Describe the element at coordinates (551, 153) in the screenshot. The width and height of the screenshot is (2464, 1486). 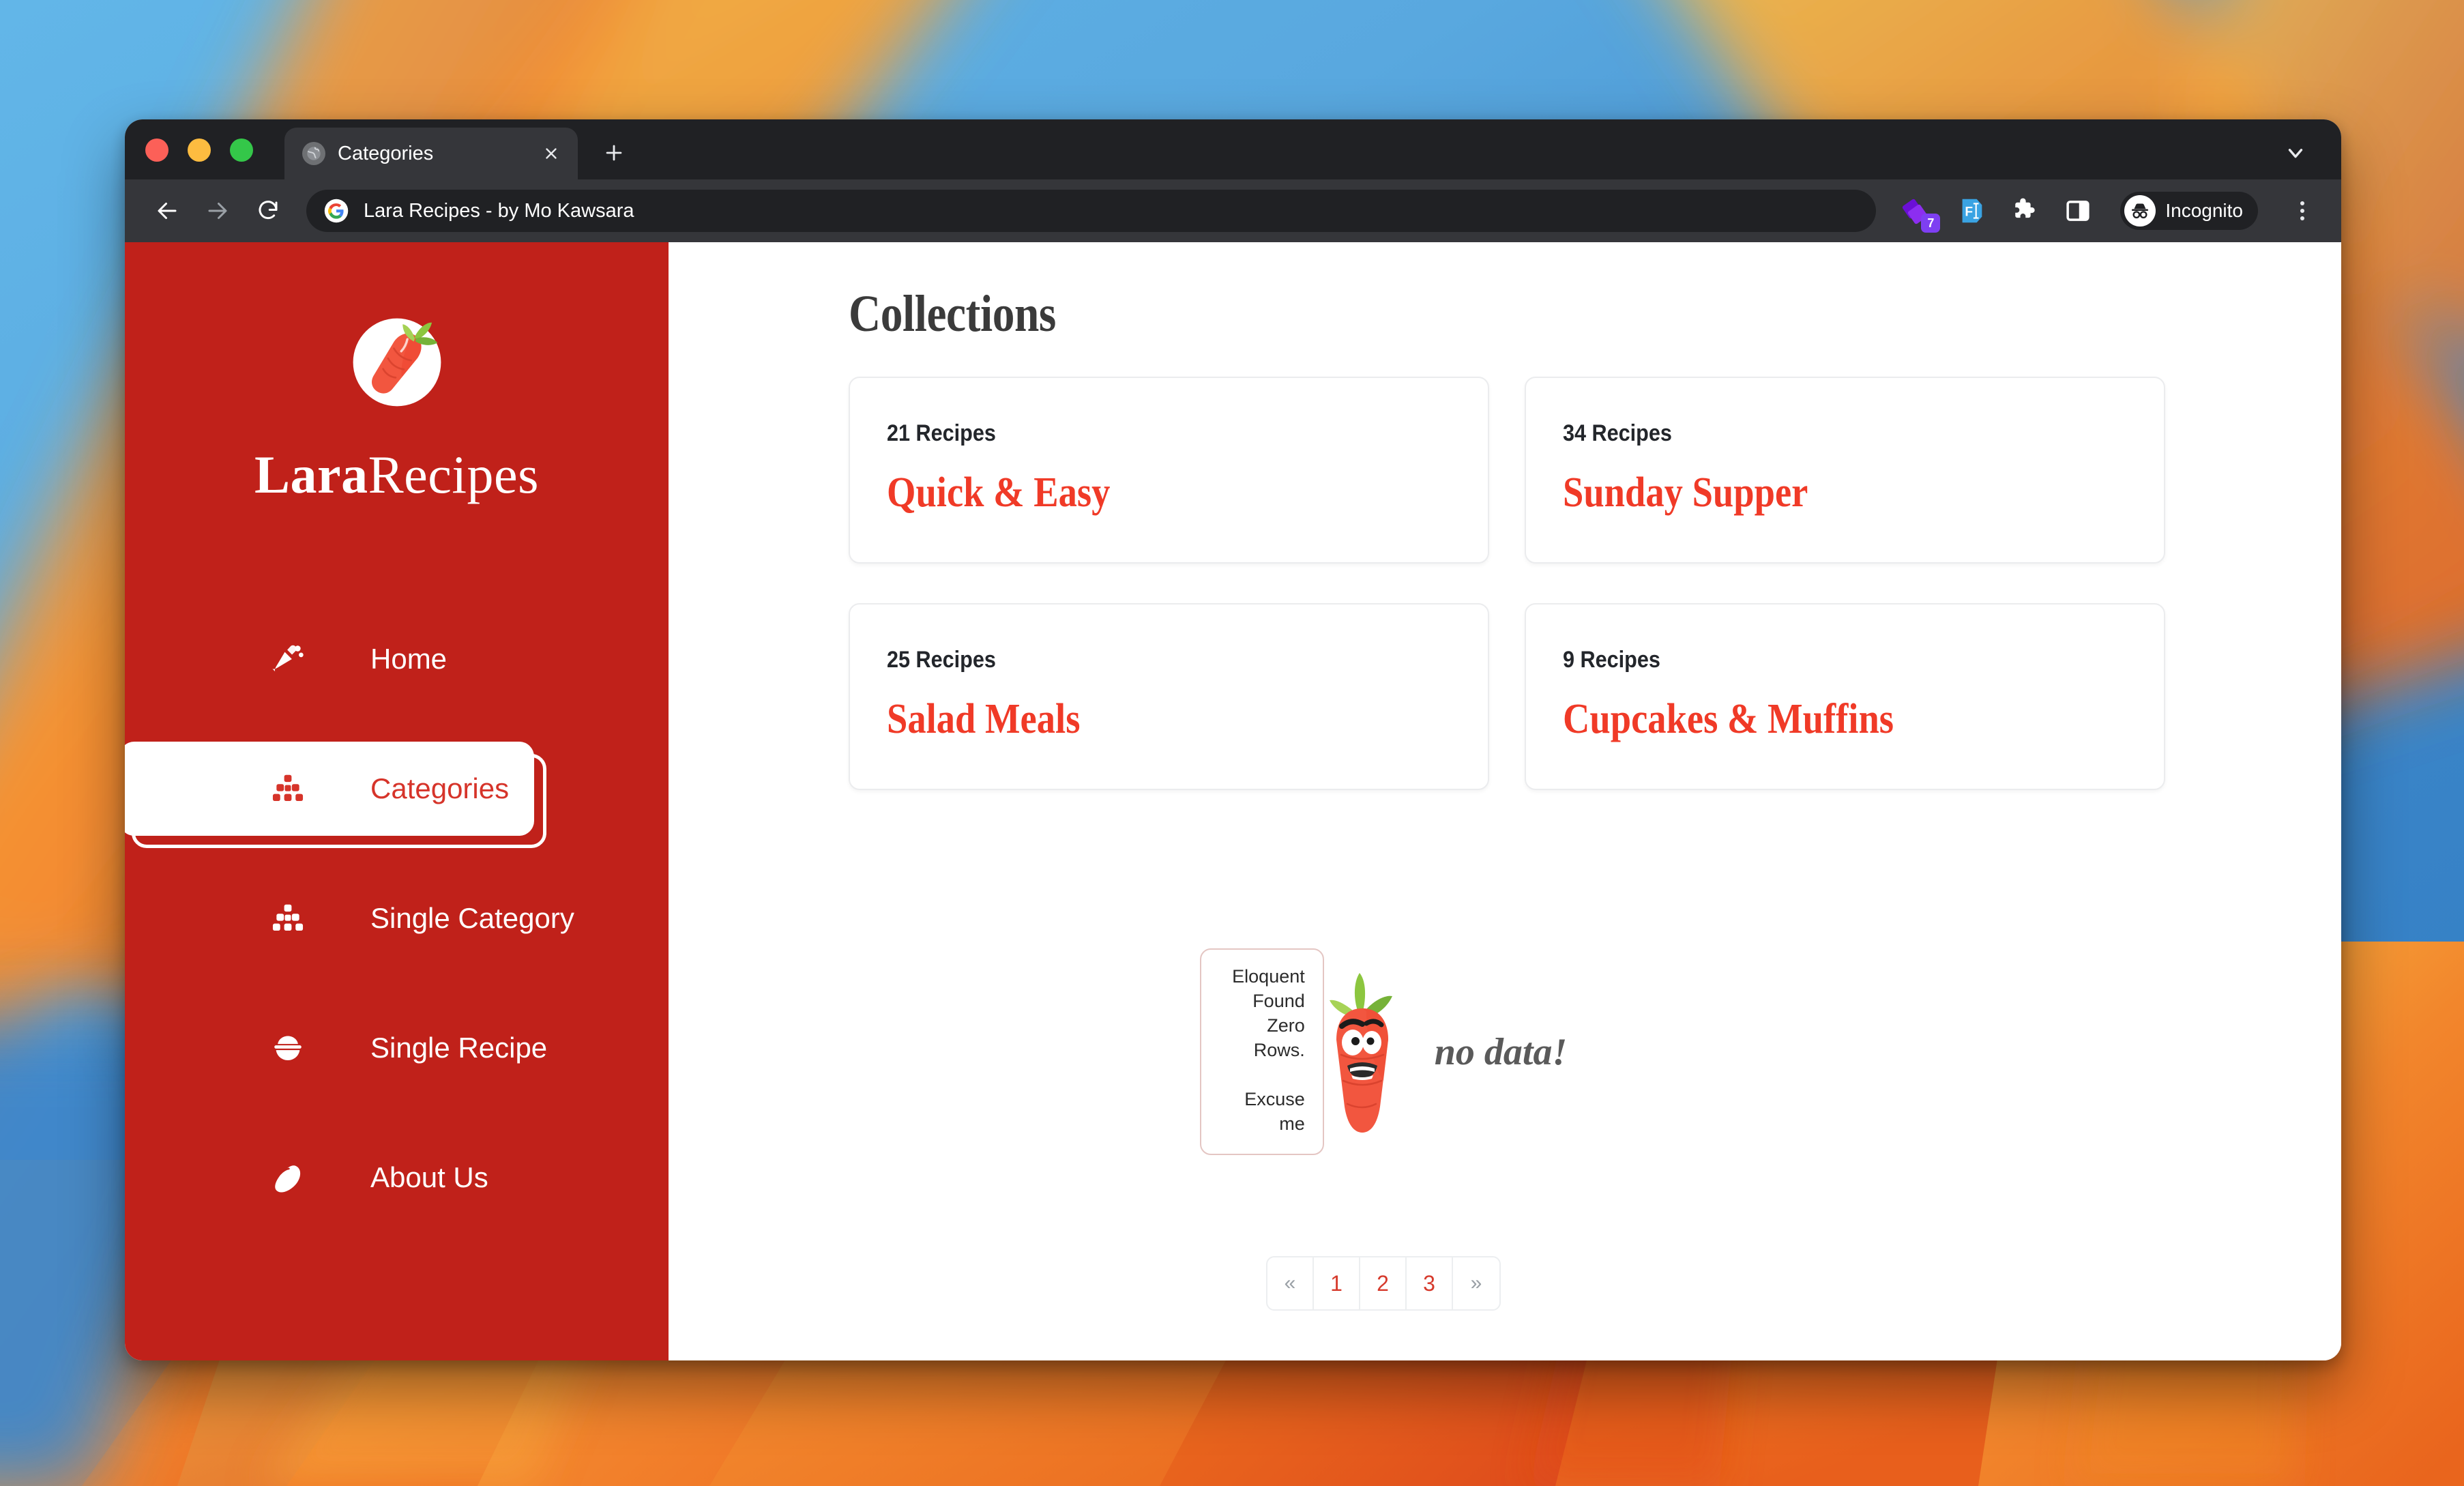
I see `close-icon` at that location.